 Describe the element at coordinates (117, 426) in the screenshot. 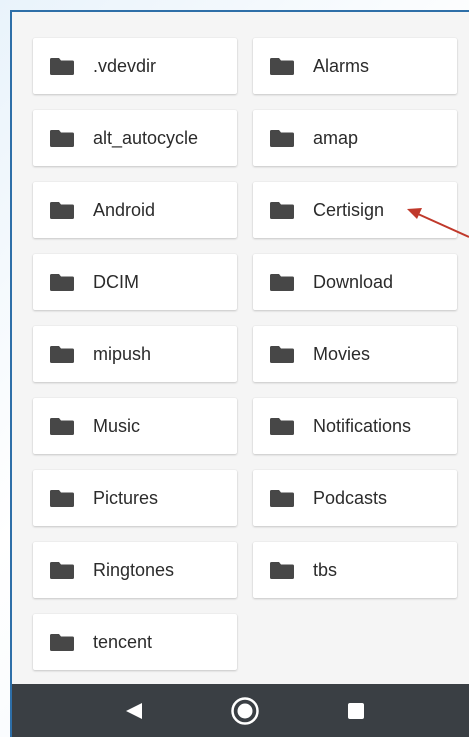

I see `folder-label: Music` at that location.